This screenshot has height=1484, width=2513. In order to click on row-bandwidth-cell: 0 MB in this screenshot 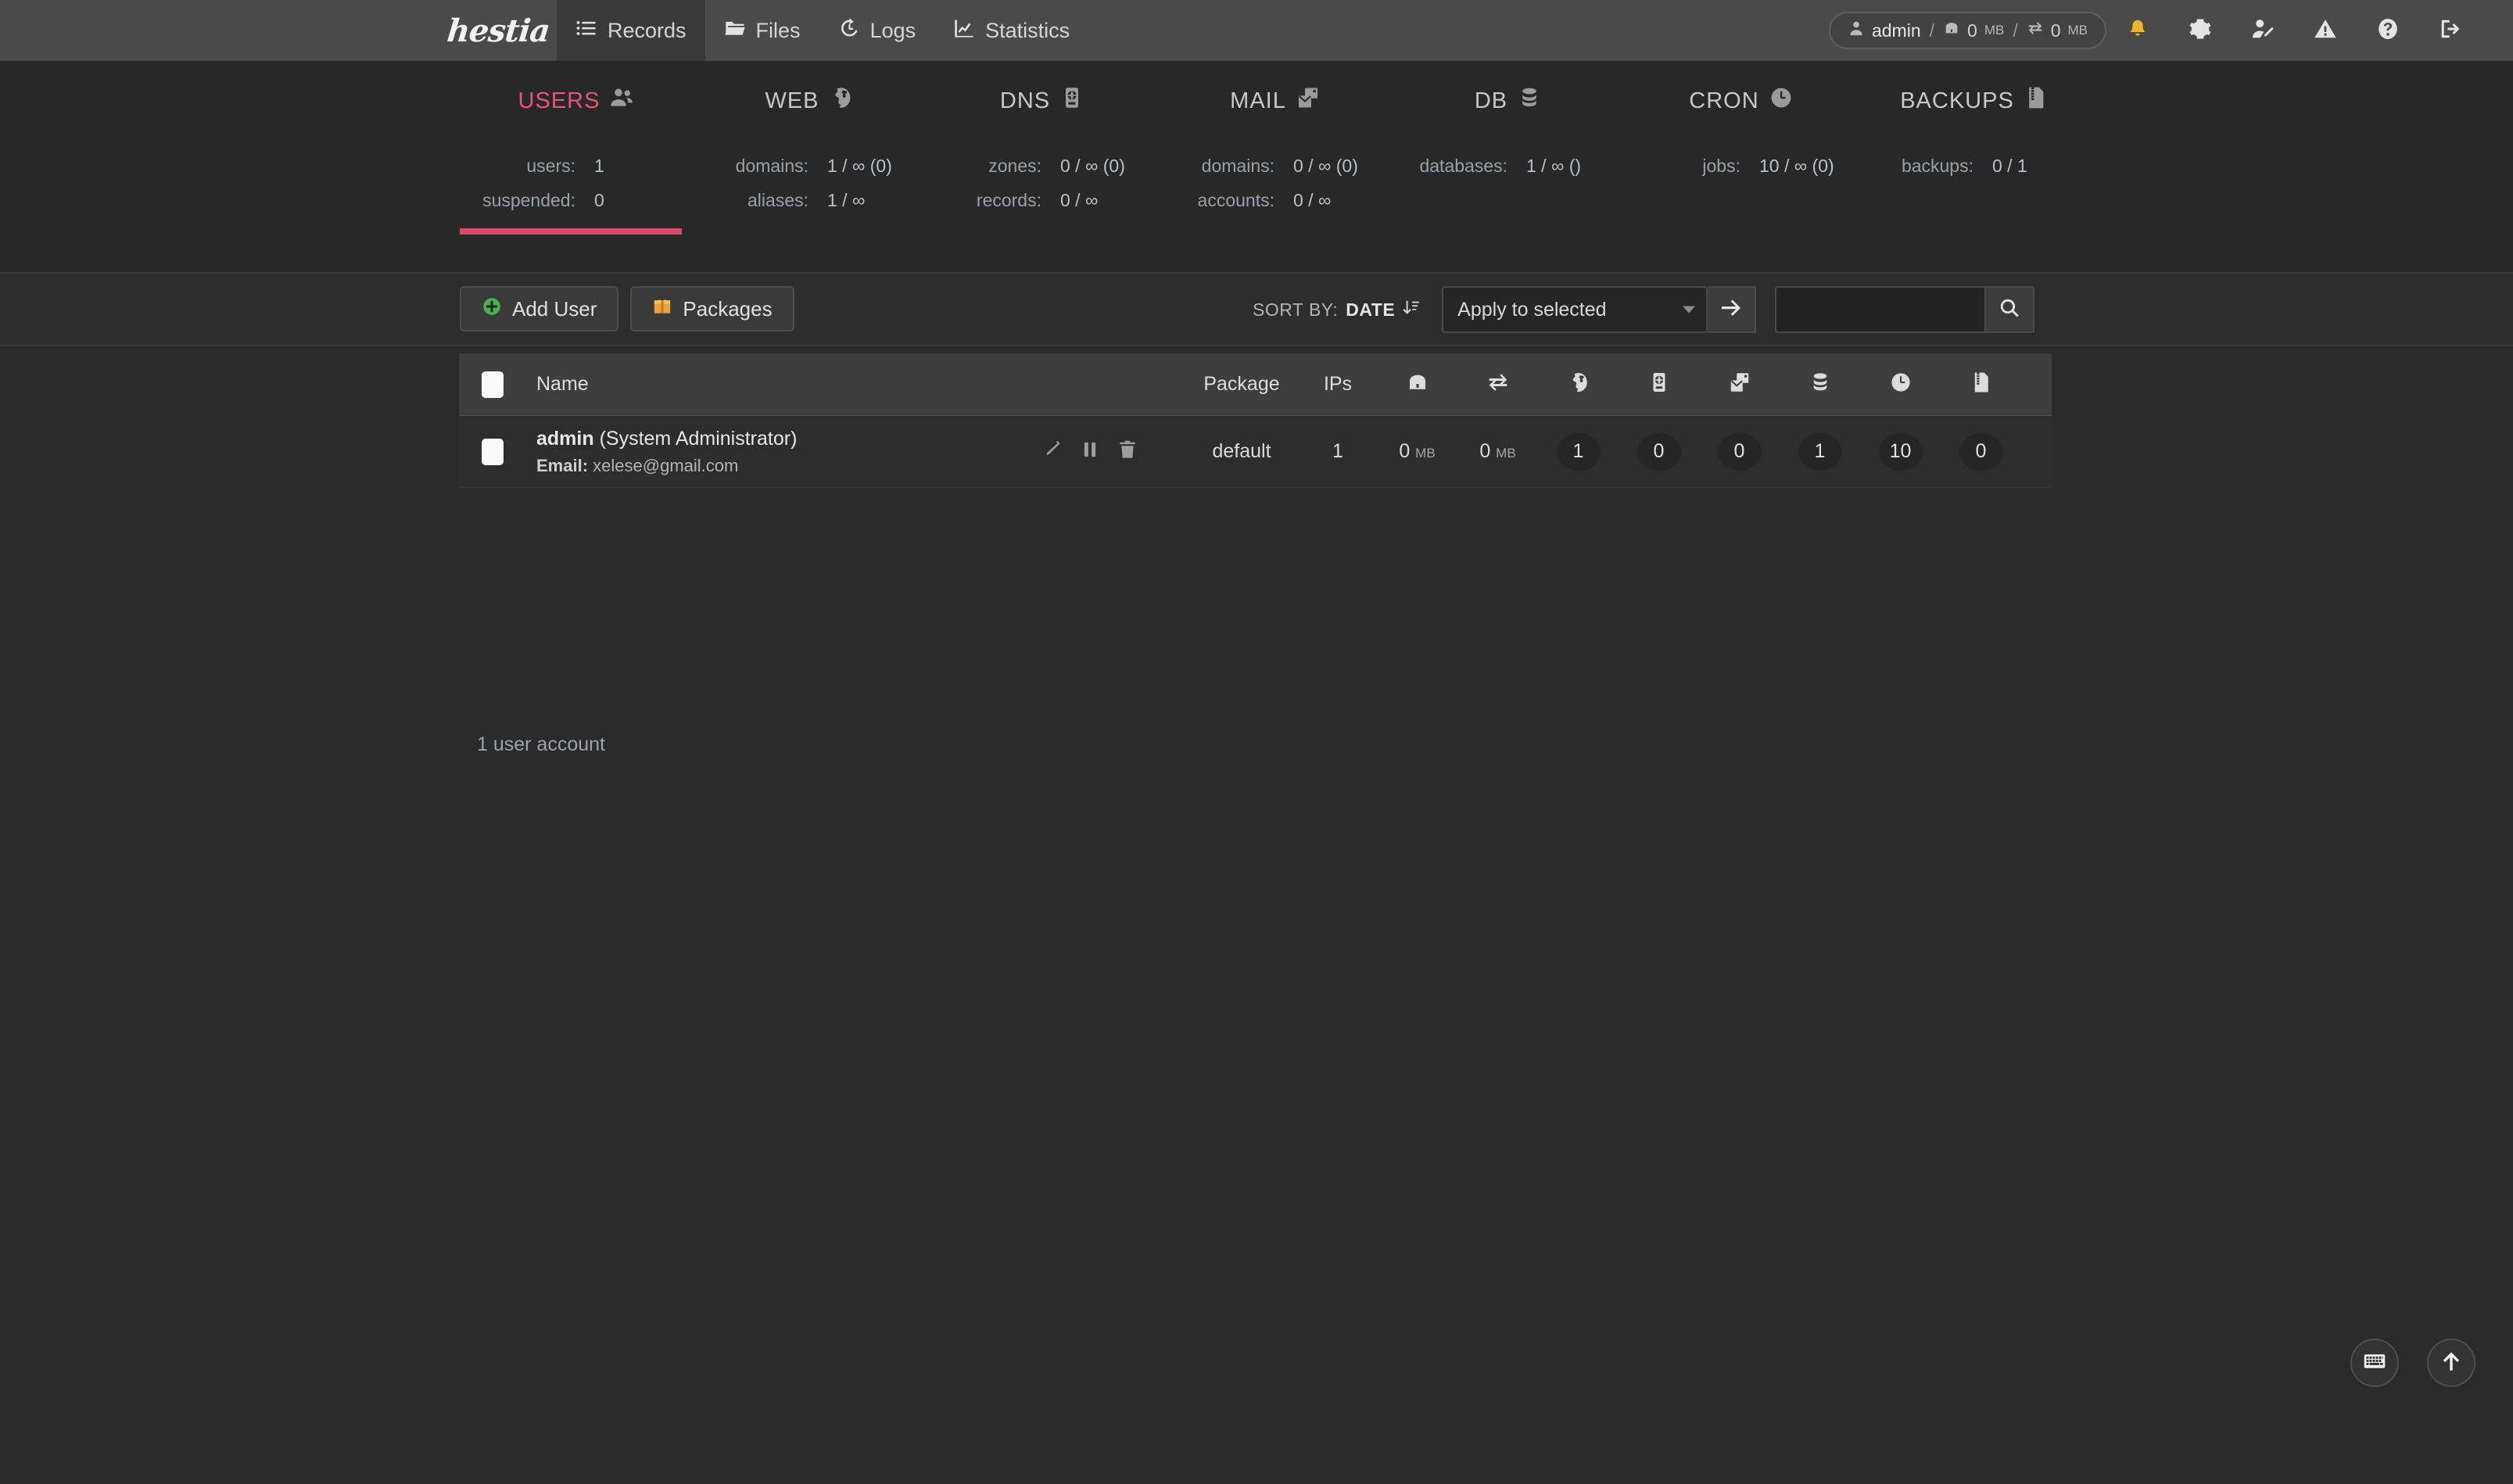, I will do `click(1497, 451)`.